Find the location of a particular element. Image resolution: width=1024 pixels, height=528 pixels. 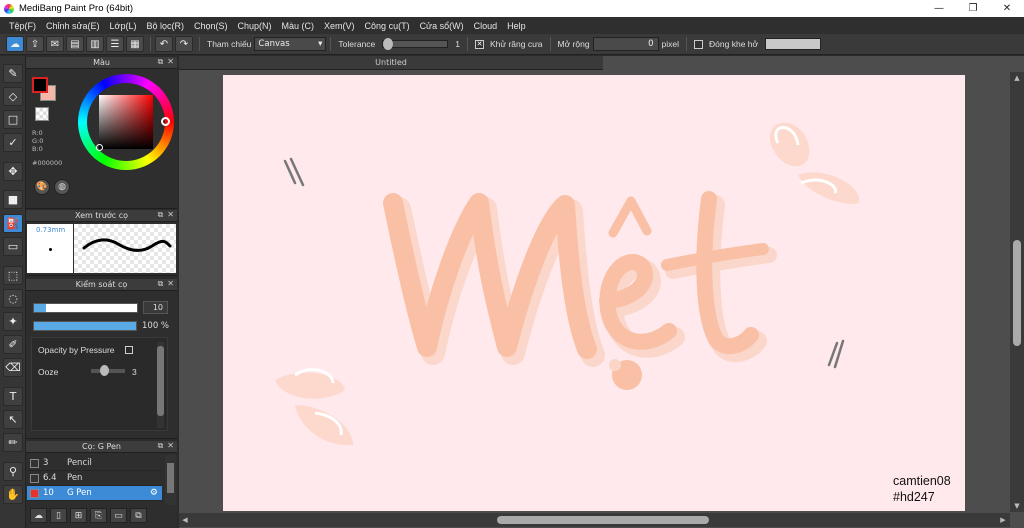

menu-view: Xem(V) is located at coordinates (339, 26).